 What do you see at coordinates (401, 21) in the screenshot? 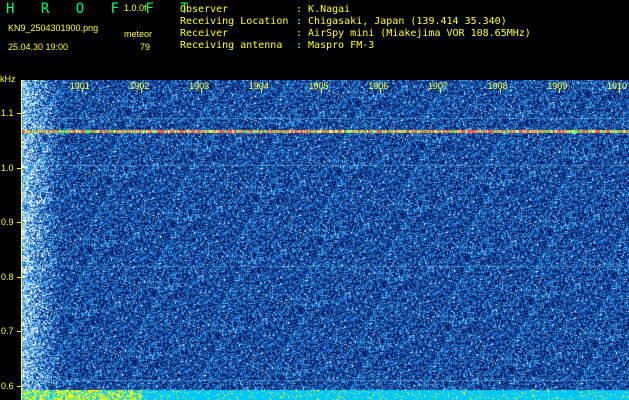
I see `location-value: : Chigasaki, Japan (139.414 35.340)` at bounding box center [401, 21].